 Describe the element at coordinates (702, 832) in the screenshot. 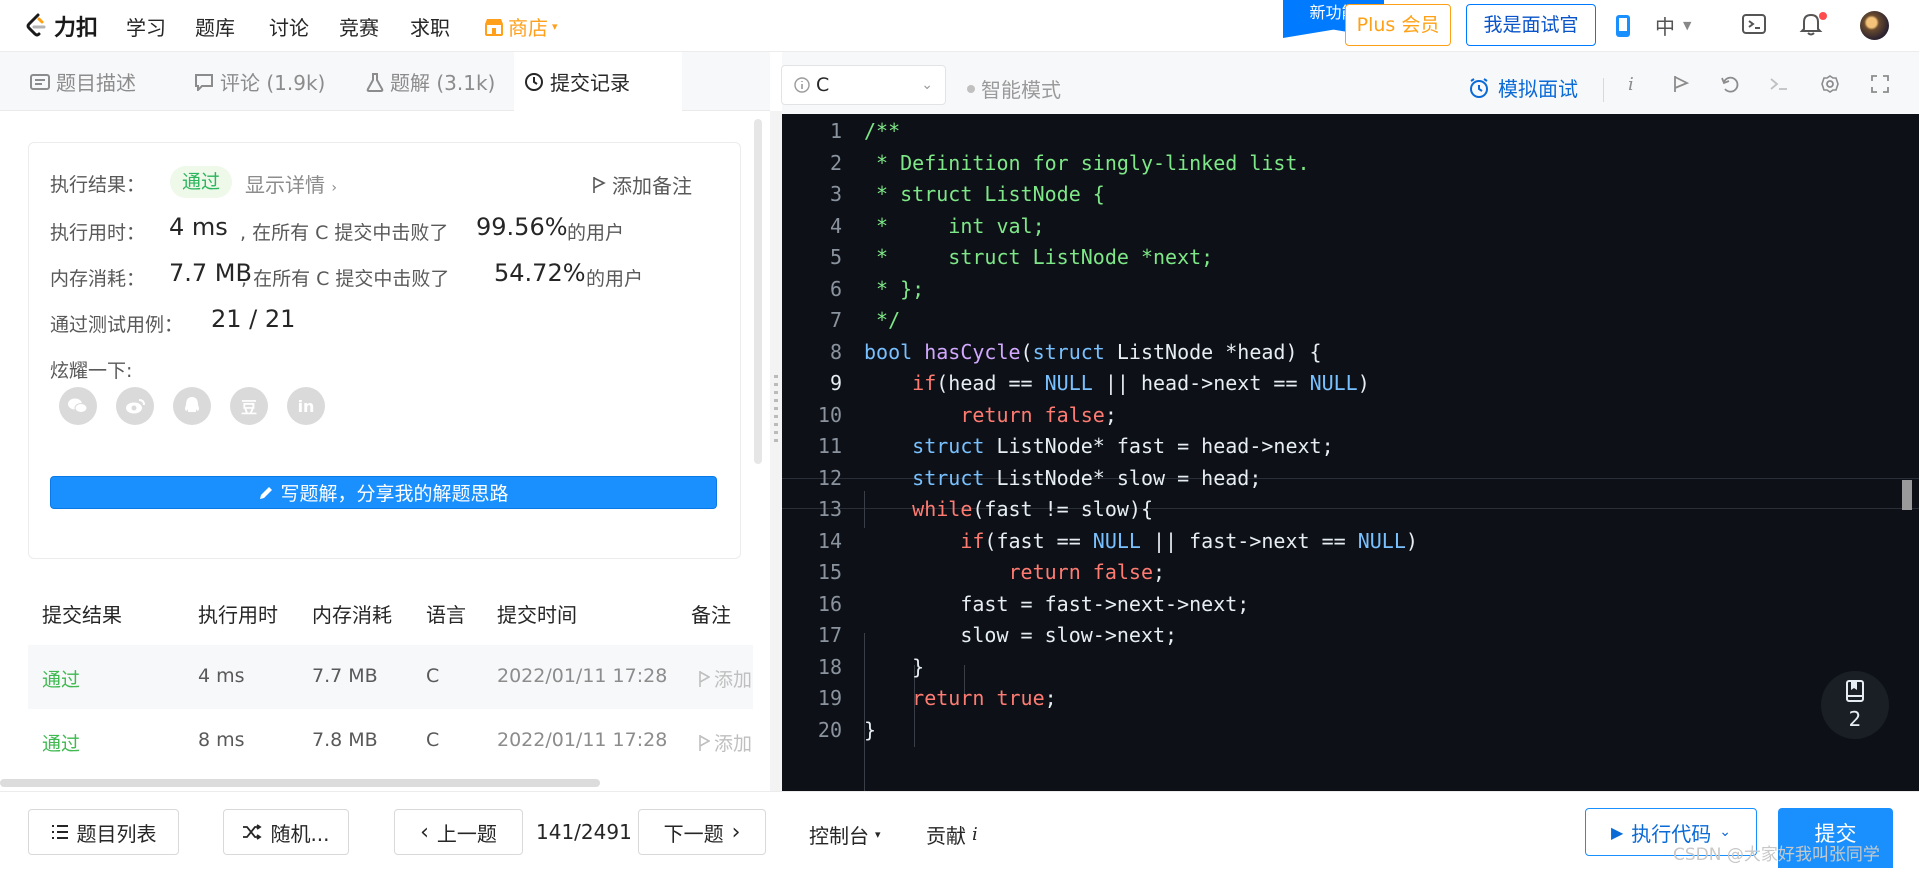

I see `next-problem-button: 下一题 ›` at that location.